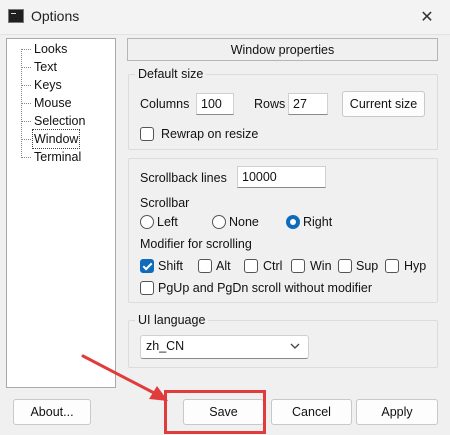  I want to click on modifier-shift-label: Shift, so click(171, 266).